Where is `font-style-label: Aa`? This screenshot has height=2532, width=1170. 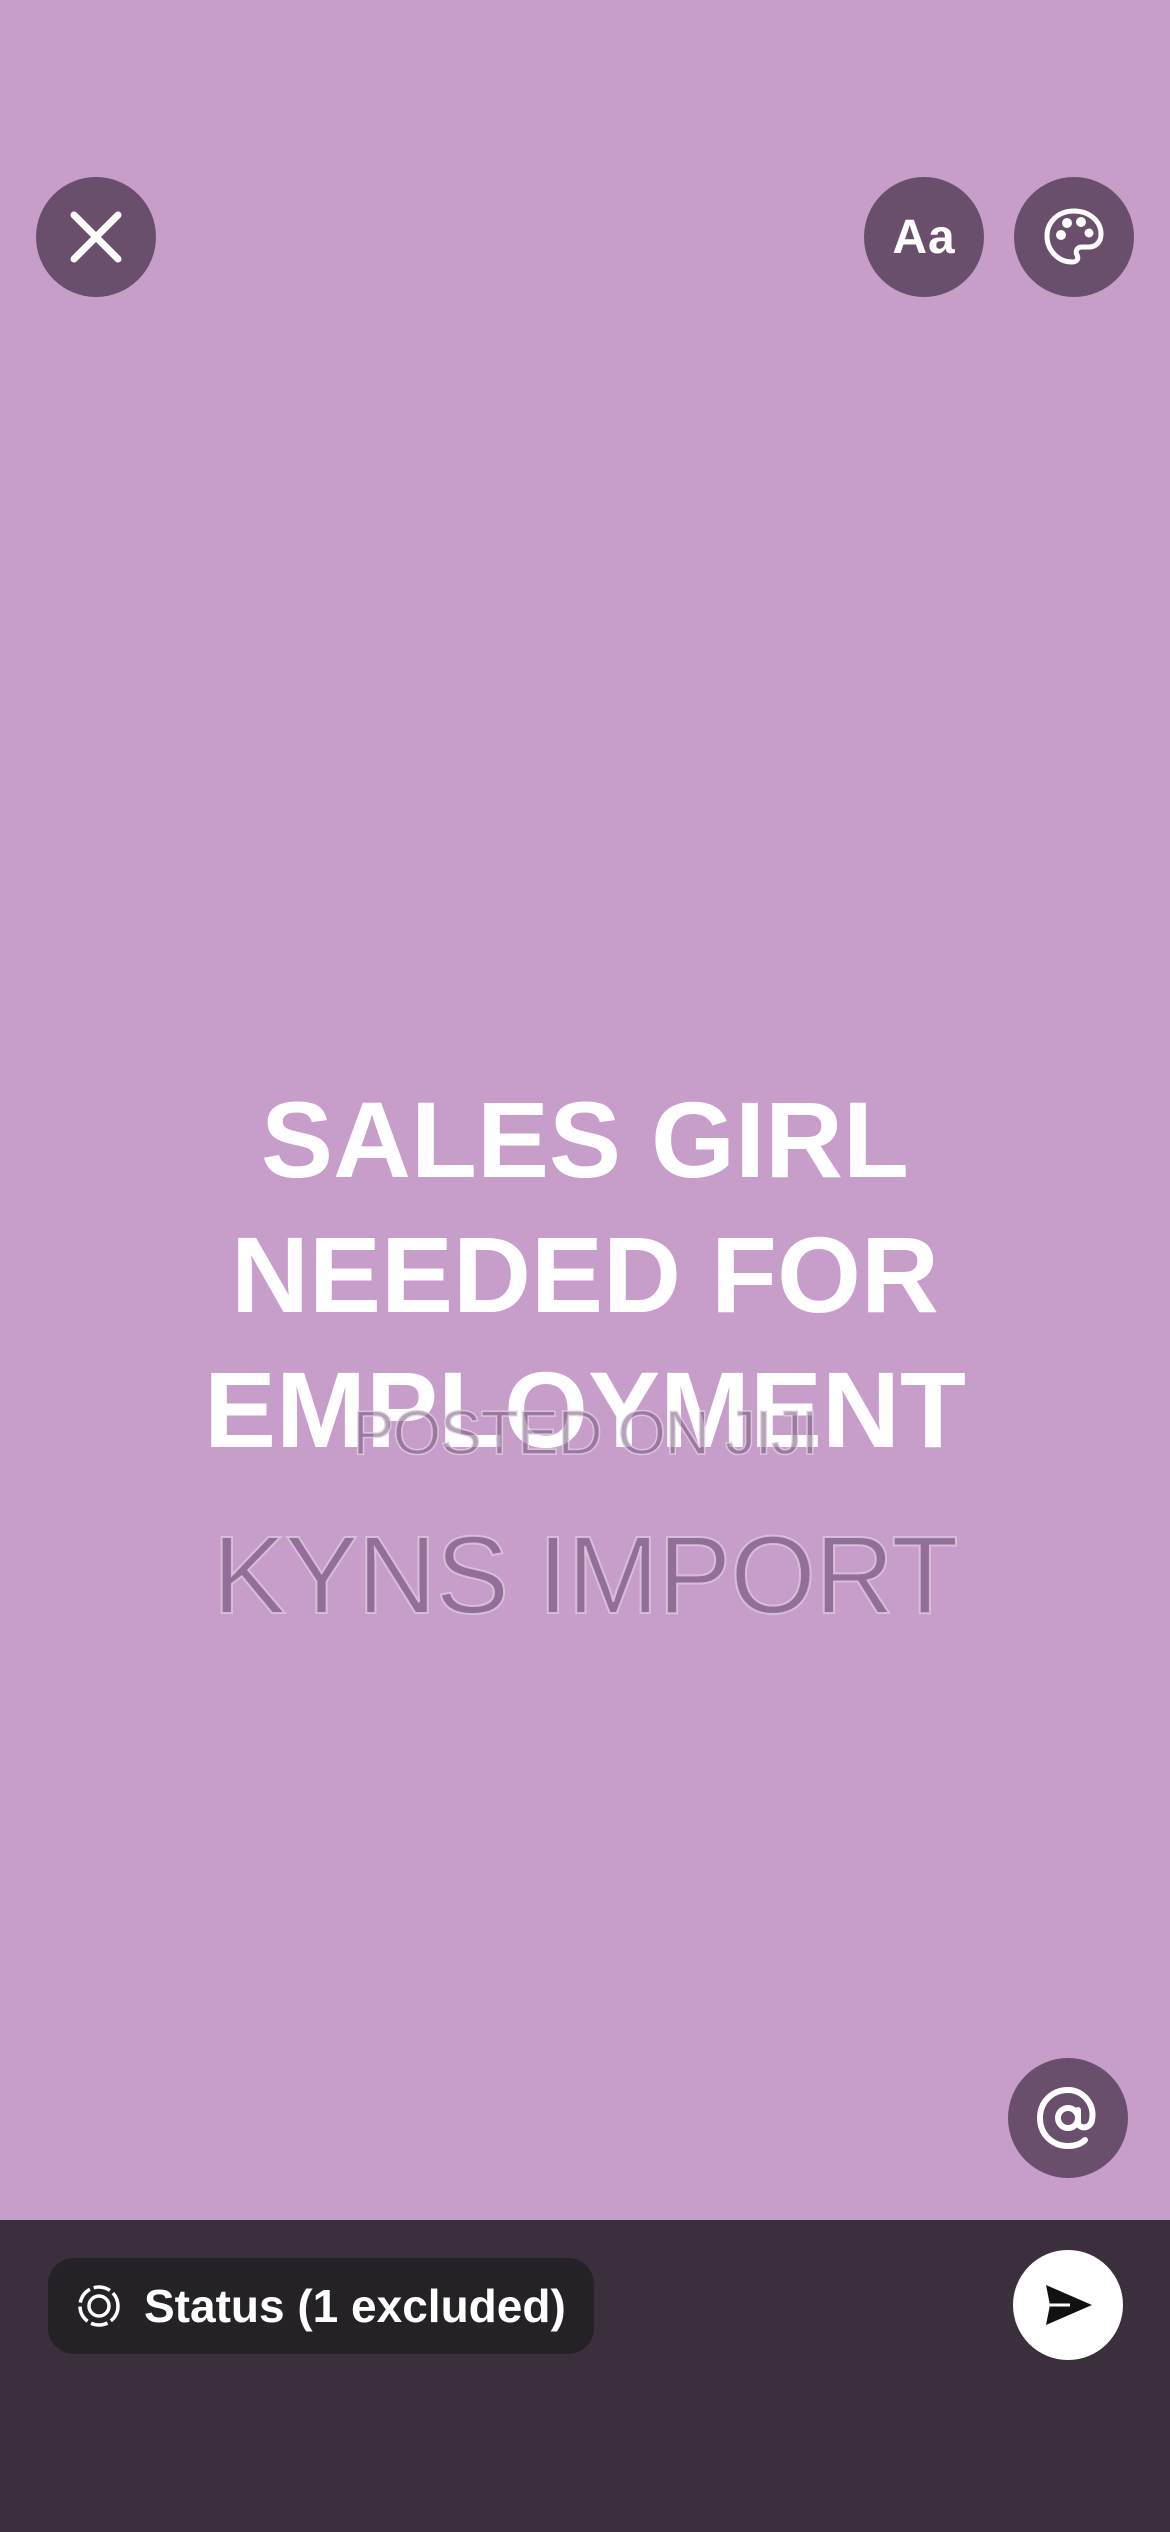 font-style-label: Aa is located at coordinates (924, 237).